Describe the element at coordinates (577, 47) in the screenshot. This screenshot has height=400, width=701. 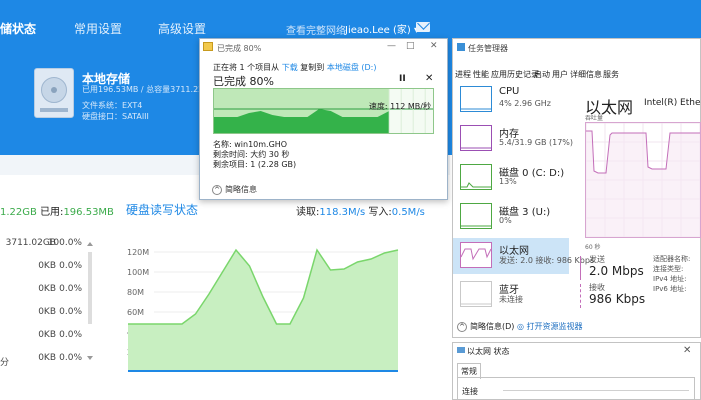
I see `task-manager-titlebar: 任务管理器` at that location.